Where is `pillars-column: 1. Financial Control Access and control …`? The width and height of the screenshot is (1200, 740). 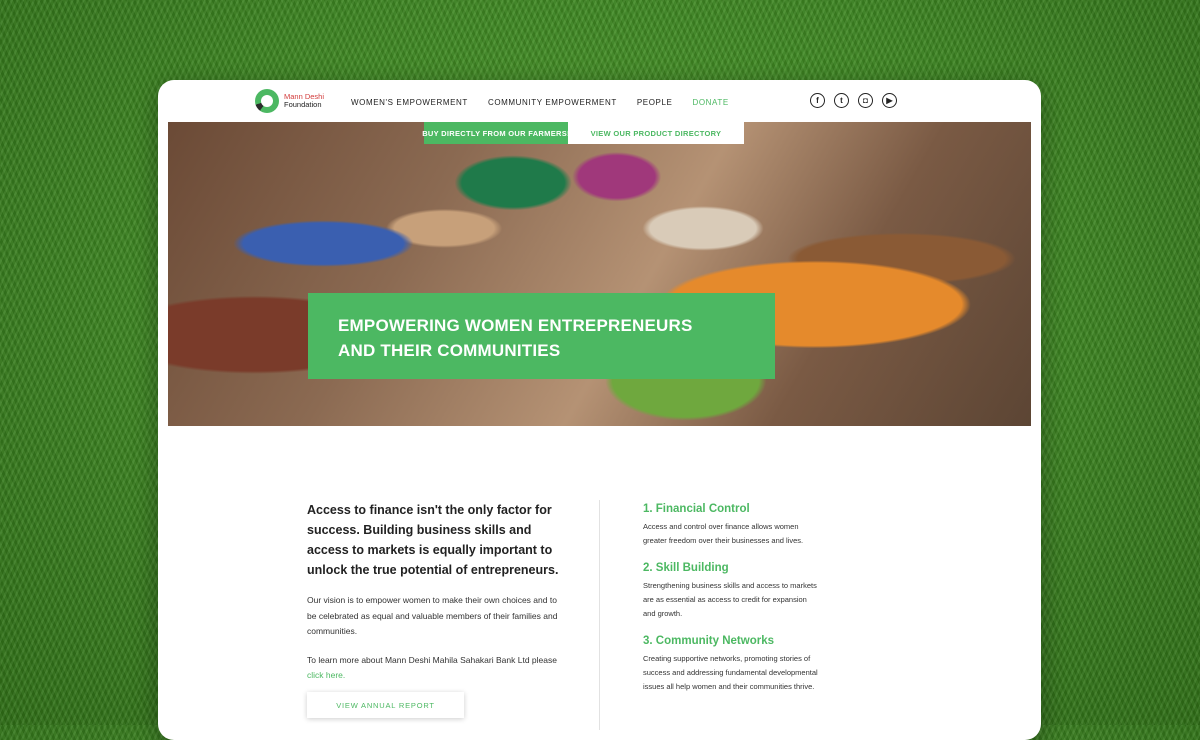 pillars-column: 1. Financial Control Access and control … is located at coordinates (732, 604).